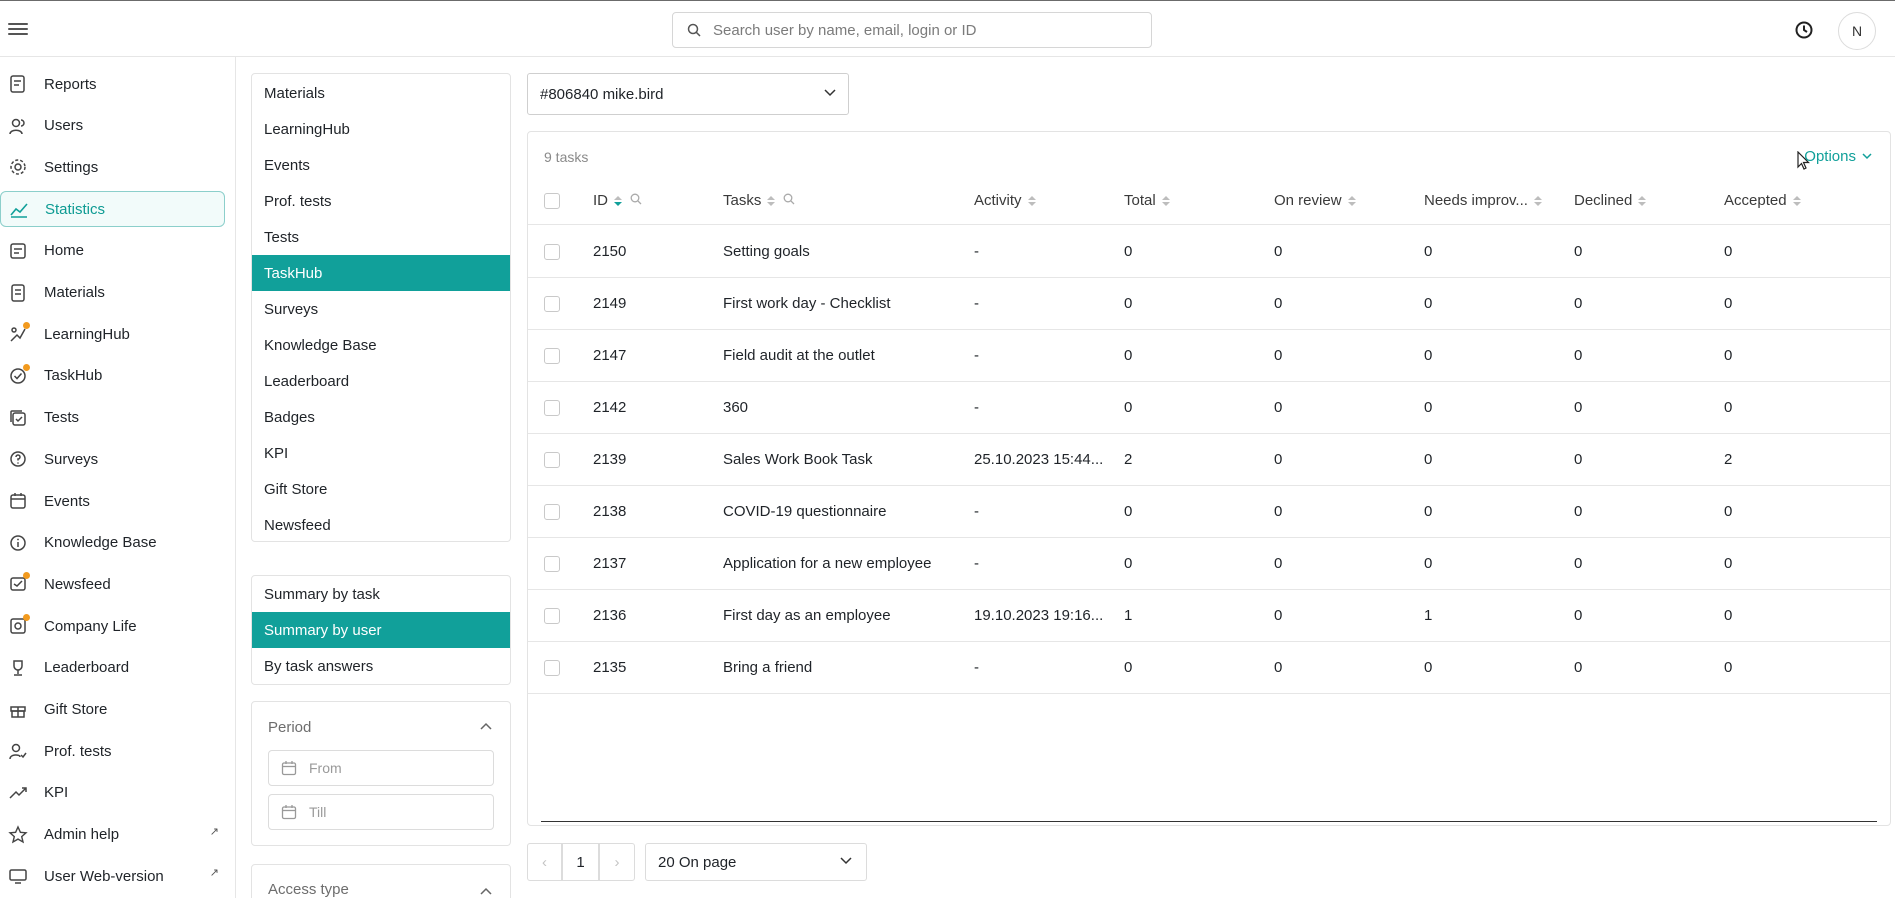 This screenshot has height=898, width=1895. What do you see at coordinates (381, 417) in the screenshot?
I see `section-item-badges: Badges` at bounding box center [381, 417].